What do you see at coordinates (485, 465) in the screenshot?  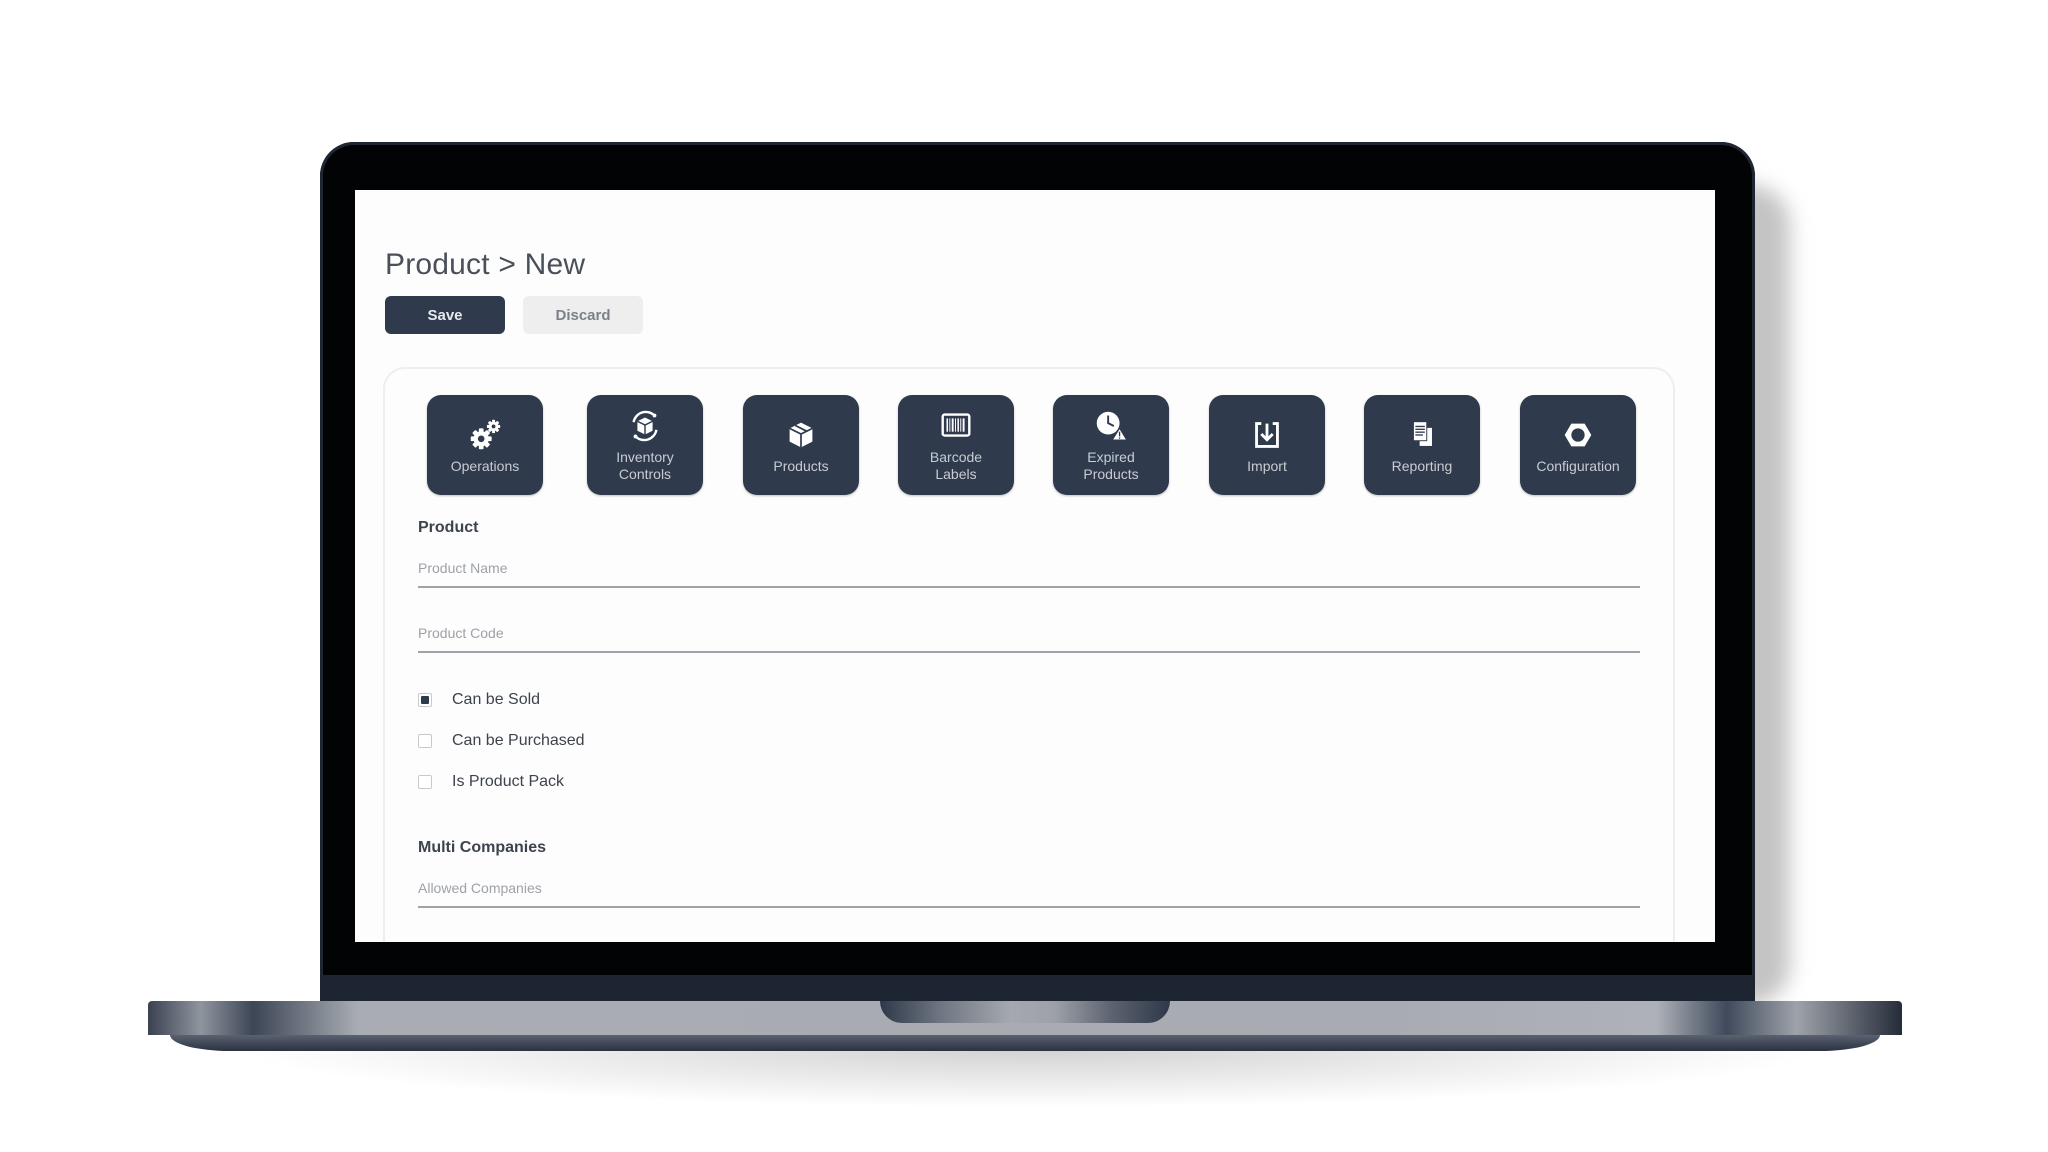 I see `tile-label: Operations` at bounding box center [485, 465].